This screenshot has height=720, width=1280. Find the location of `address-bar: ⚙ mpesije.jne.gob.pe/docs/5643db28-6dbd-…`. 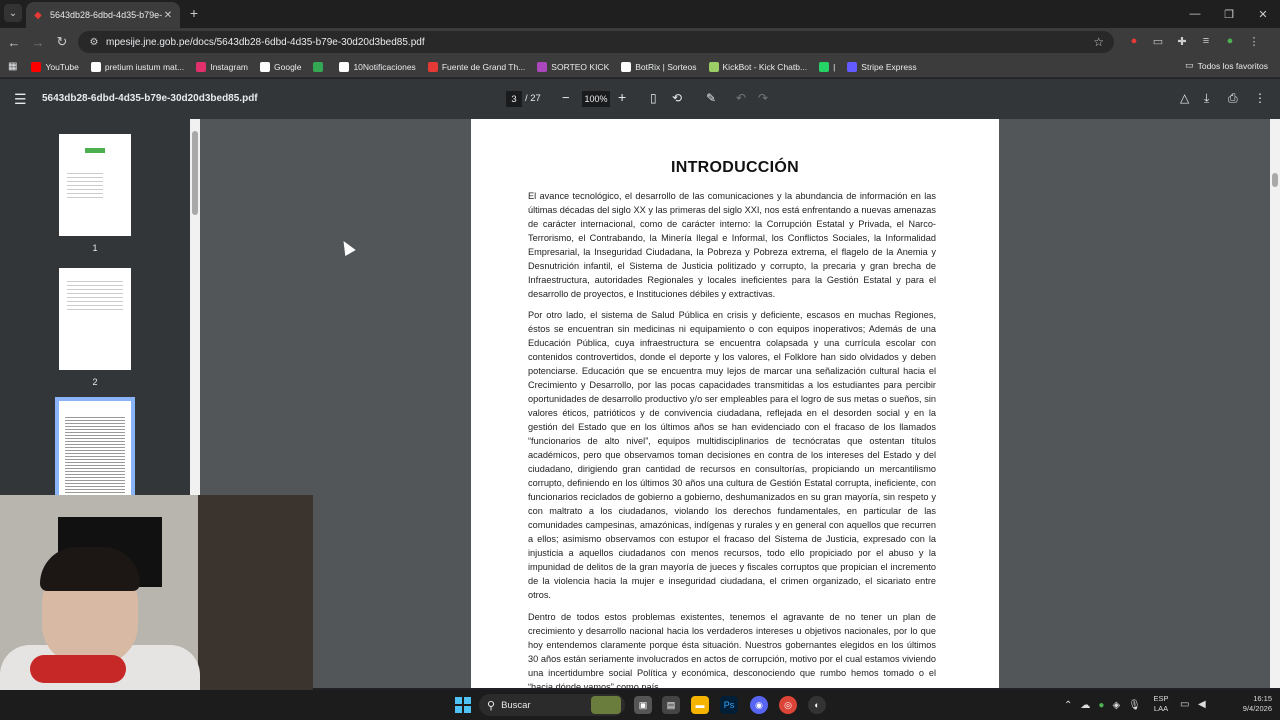

address-bar: ⚙ mpesije.jne.gob.pe/docs/5643db28-6dbd-… is located at coordinates (596, 42).